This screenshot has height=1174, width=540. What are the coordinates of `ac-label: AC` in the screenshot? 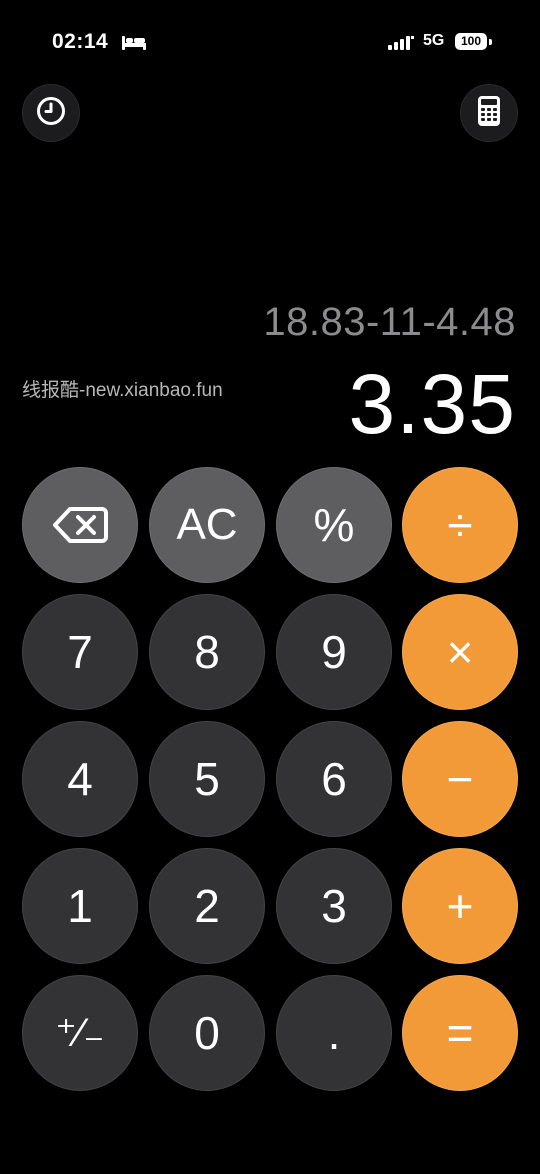 It's located at (207, 524).